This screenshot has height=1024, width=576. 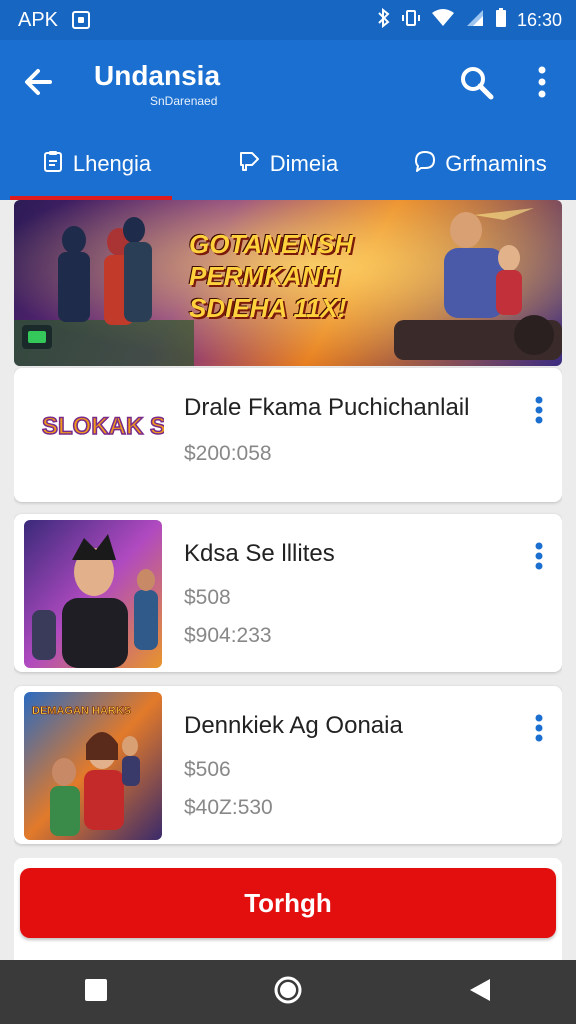 What do you see at coordinates (476, 82) in the screenshot?
I see `search-icon` at bounding box center [476, 82].